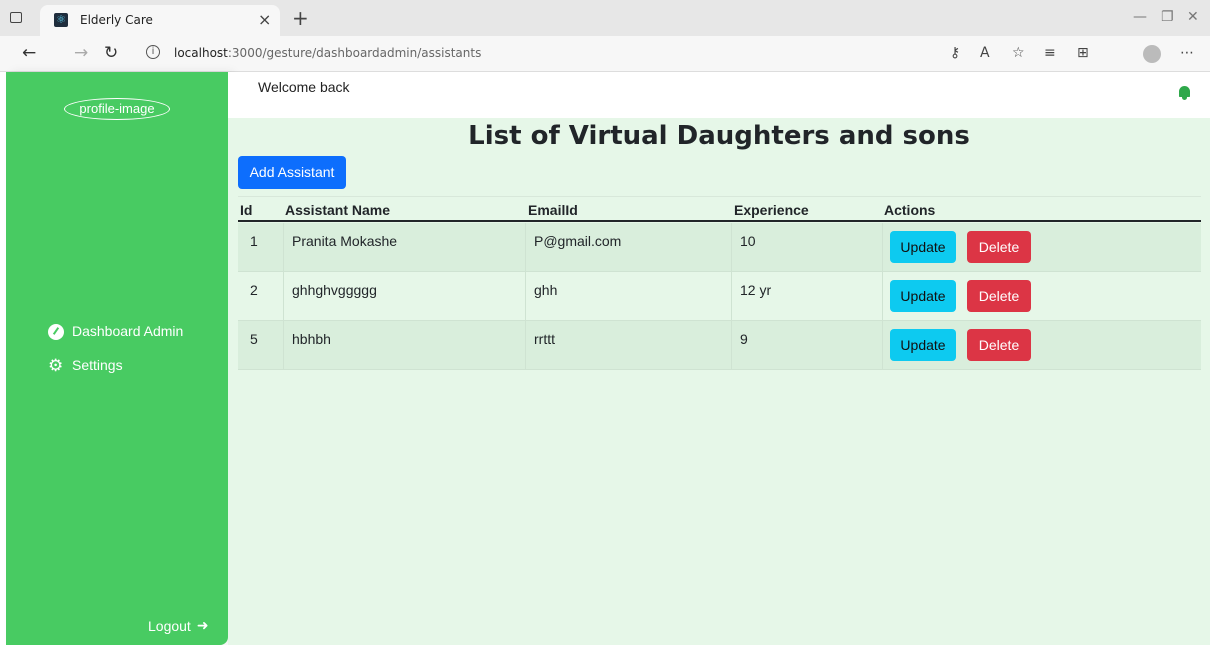 The width and height of the screenshot is (1210, 645). I want to click on browser-tab-strip: ⚛ Elderly Care × + — ❐ ✕, so click(605, 18).